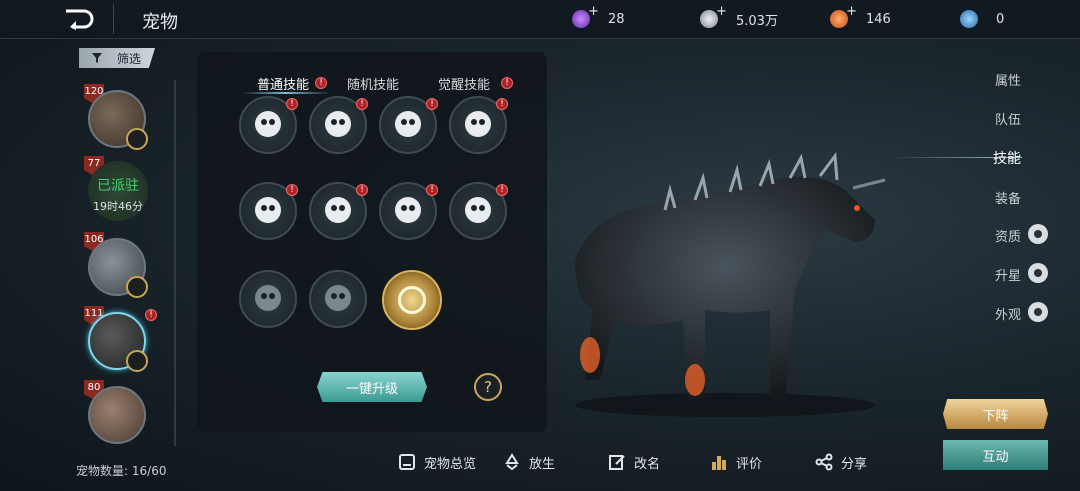 This screenshot has width=1080, height=491. What do you see at coordinates (450, 464) in the screenshot?
I see `bottom-label: 宠物总览` at bounding box center [450, 464].